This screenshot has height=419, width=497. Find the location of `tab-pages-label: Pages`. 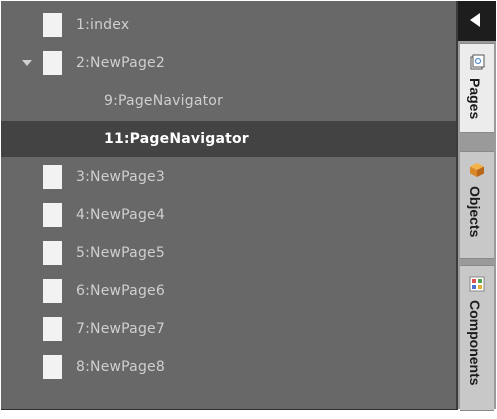

tab-pages-label: Pages is located at coordinates (475, 99).